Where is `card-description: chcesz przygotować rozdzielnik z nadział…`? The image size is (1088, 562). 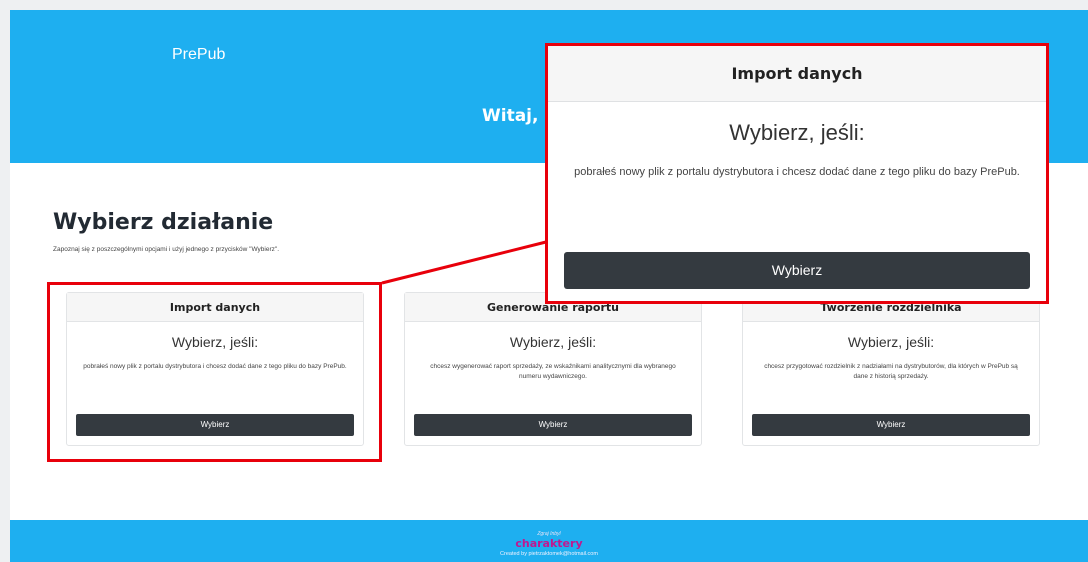
card-description: chcesz przygotować rozdzielnik z nadział… is located at coordinates (891, 371).